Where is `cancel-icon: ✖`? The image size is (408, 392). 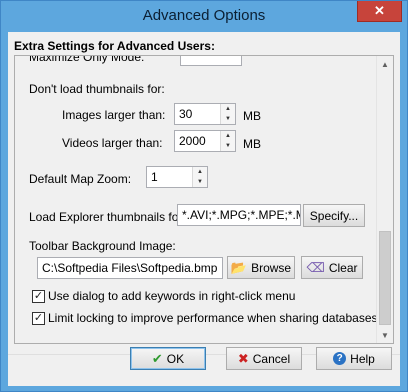 cancel-icon: ✖ is located at coordinates (243, 358).